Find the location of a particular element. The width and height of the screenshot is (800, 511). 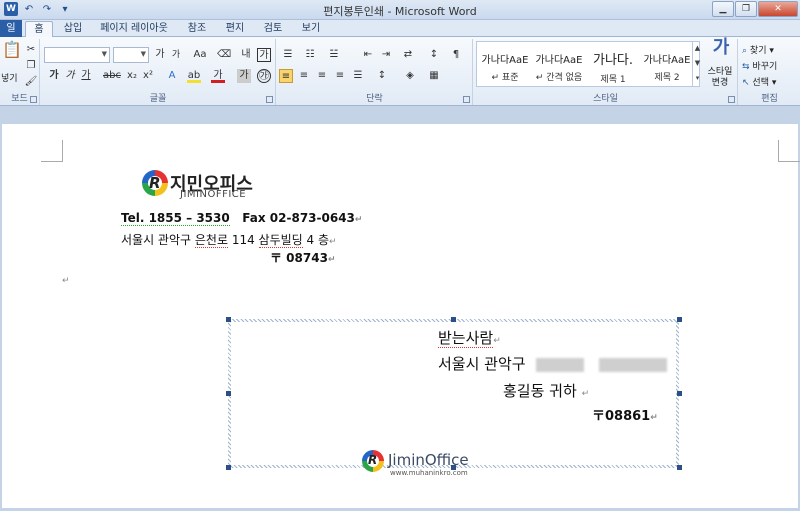

chevron-down-icon: ▼ is located at coordinates (143, 54).